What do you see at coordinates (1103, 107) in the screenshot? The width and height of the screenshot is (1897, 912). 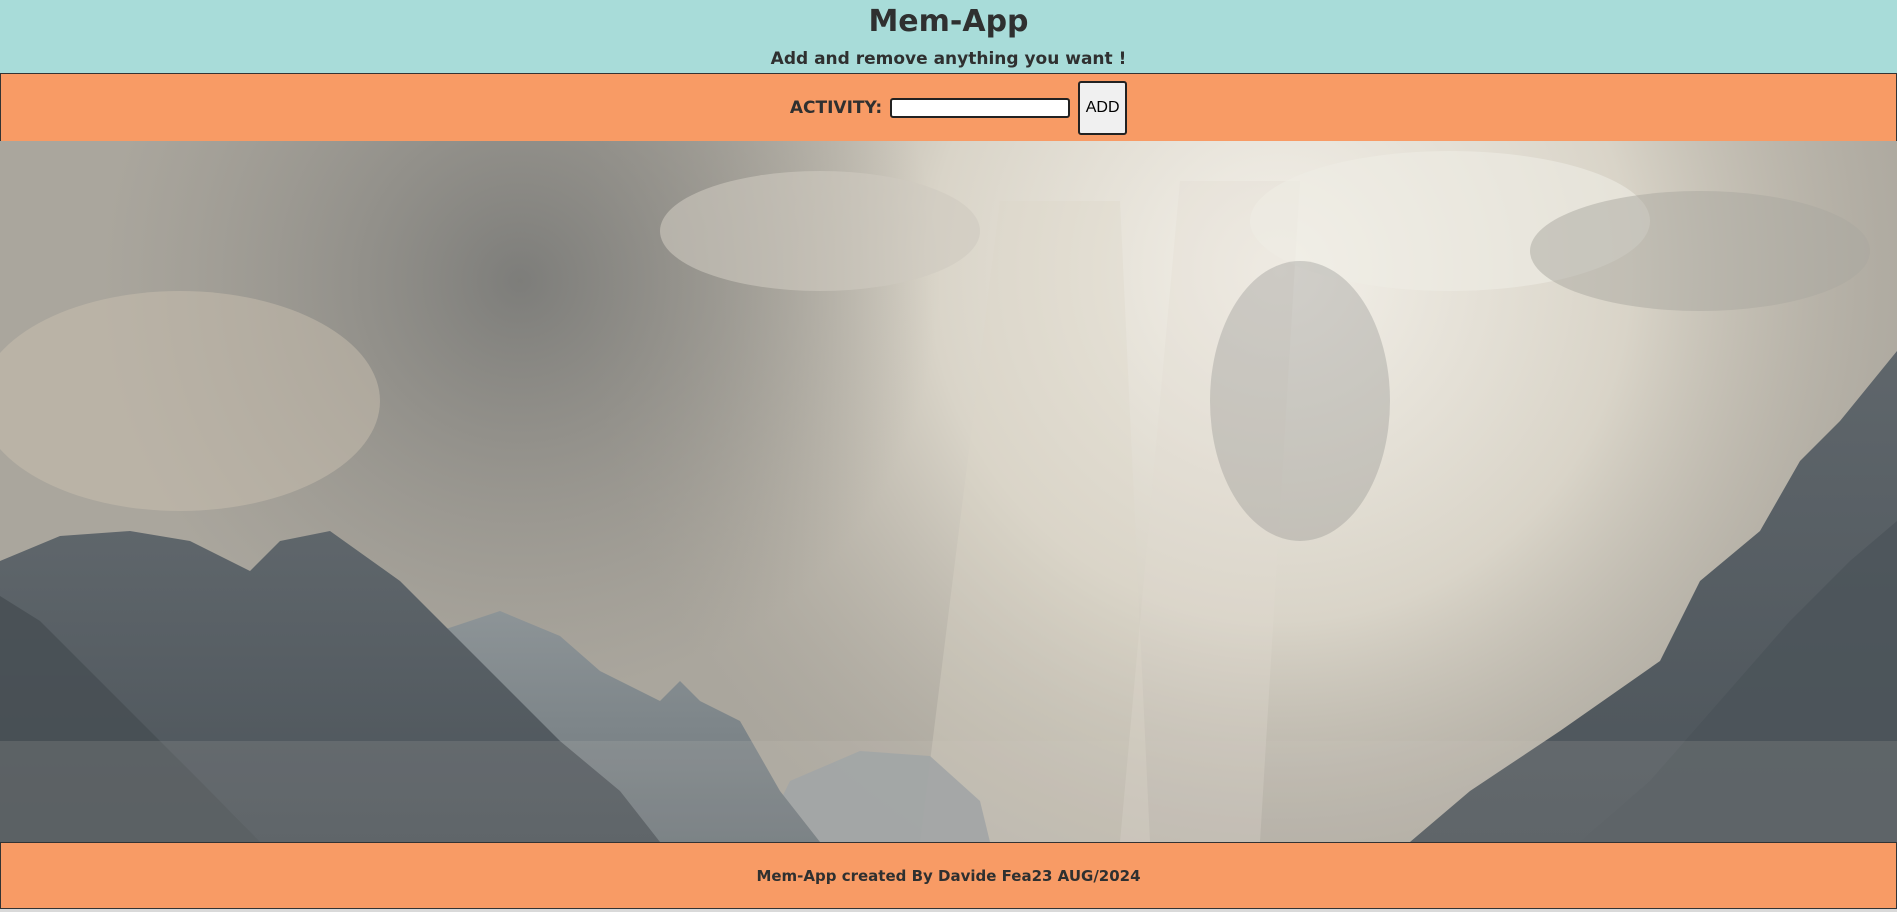 I see `add-button: ADD` at bounding box center [1103, 107].